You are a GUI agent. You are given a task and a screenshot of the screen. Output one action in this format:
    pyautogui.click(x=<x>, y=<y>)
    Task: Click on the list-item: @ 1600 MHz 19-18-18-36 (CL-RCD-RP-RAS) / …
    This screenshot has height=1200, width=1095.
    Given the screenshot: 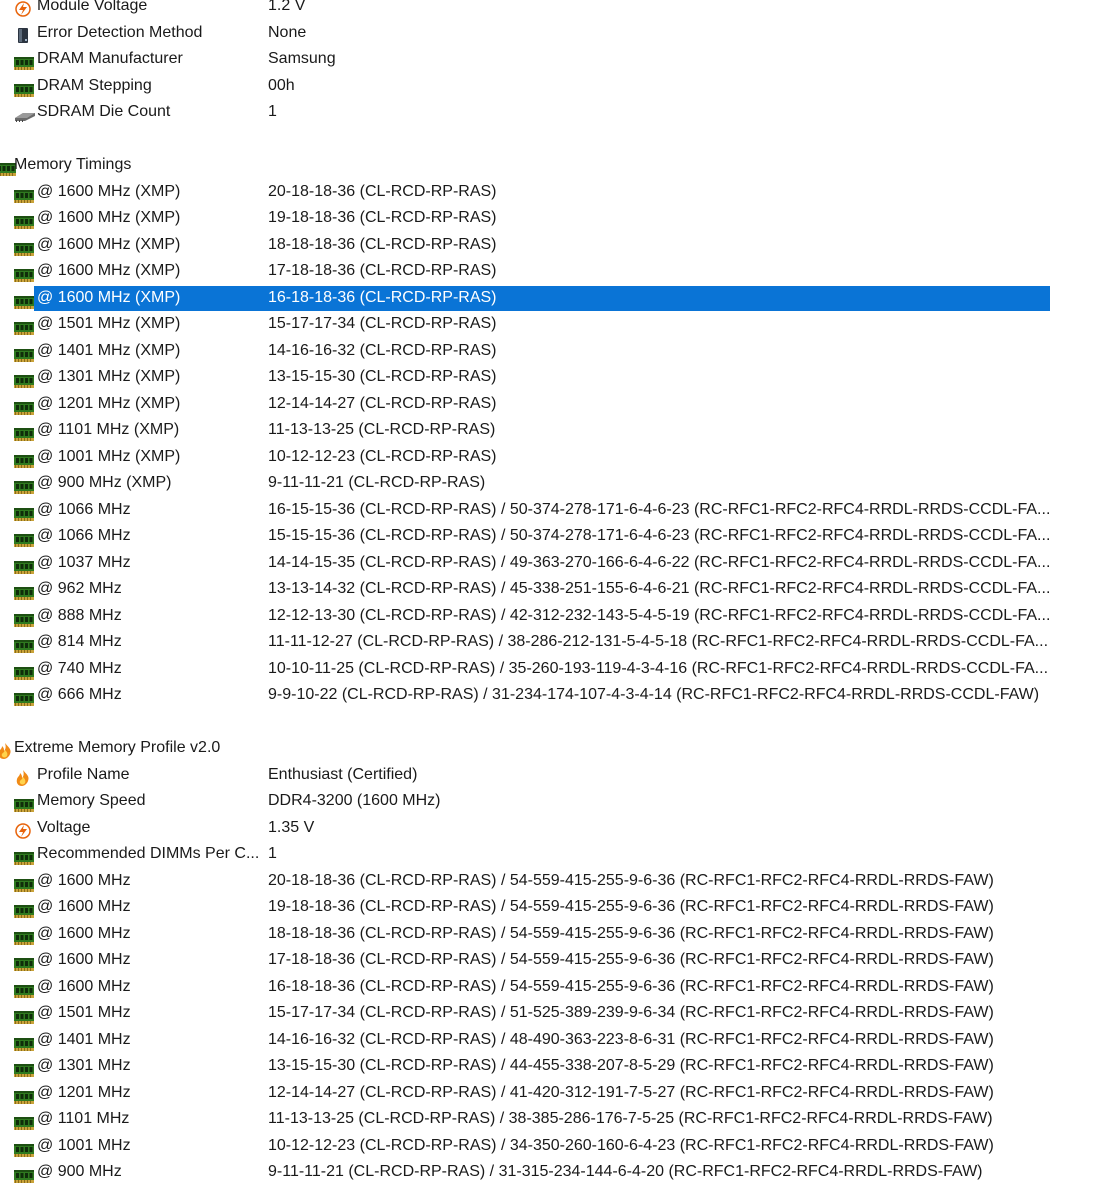 What is the action you would take?
    pyautogui.click(x=547, y=907)
    